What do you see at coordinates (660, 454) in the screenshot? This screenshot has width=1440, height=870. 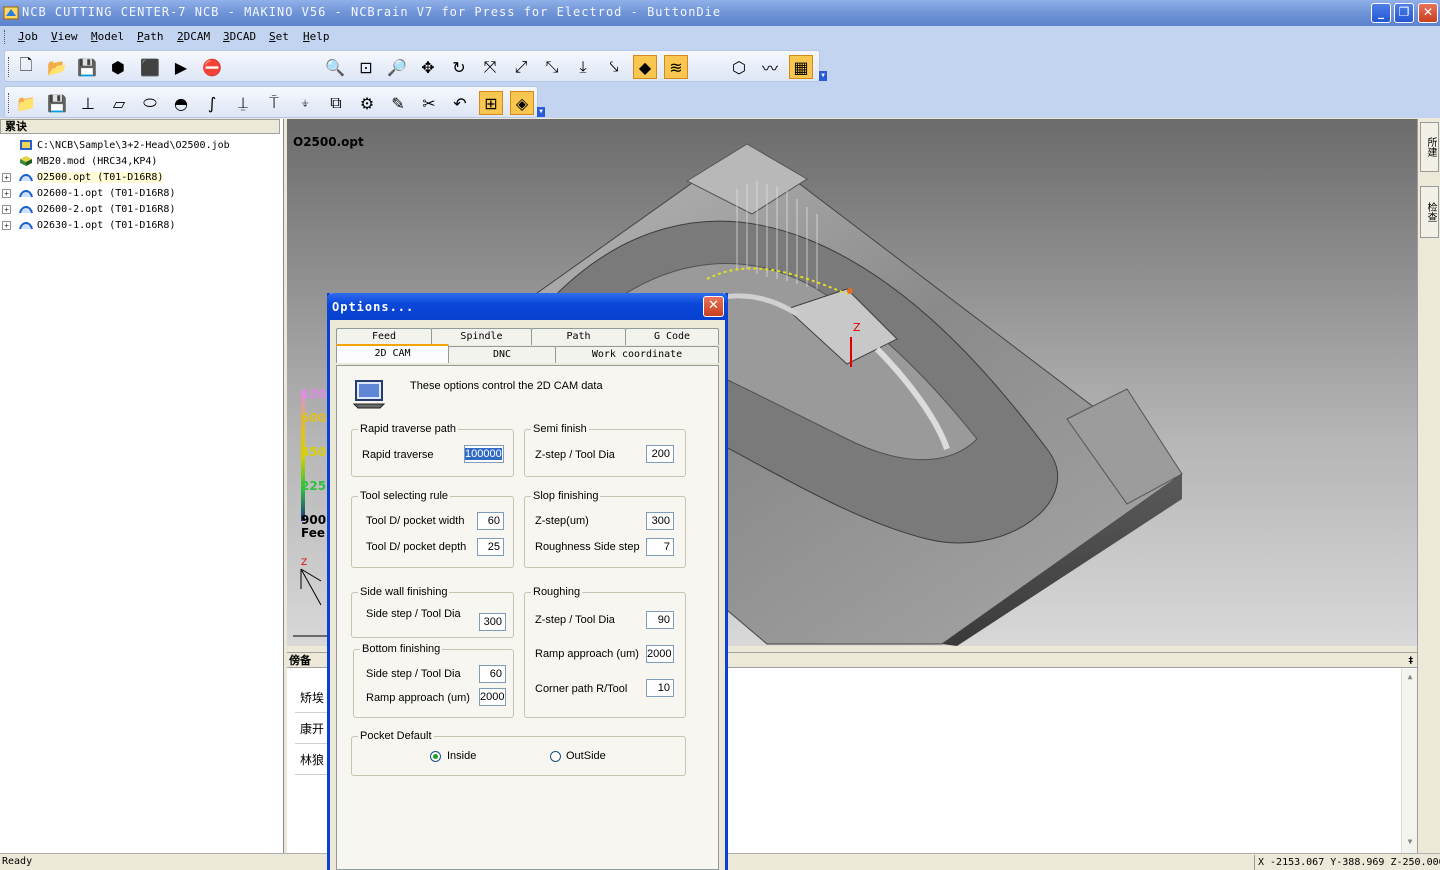 I see `semi-finish-zstep-input: 200` at bounding box center [660, 454].